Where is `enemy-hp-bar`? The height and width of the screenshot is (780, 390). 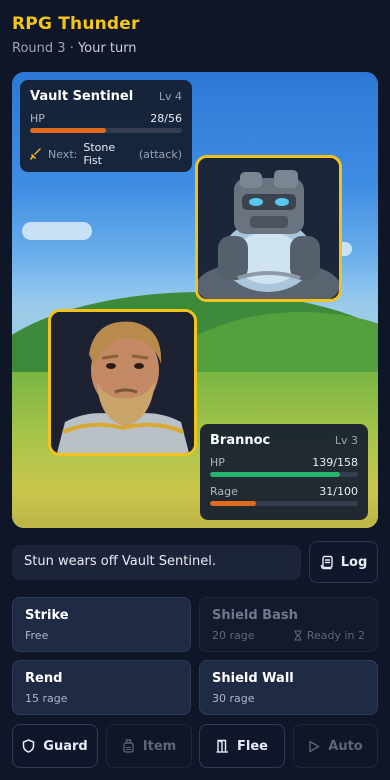 enemy-hp-bar is located at coordinates (106, 130).